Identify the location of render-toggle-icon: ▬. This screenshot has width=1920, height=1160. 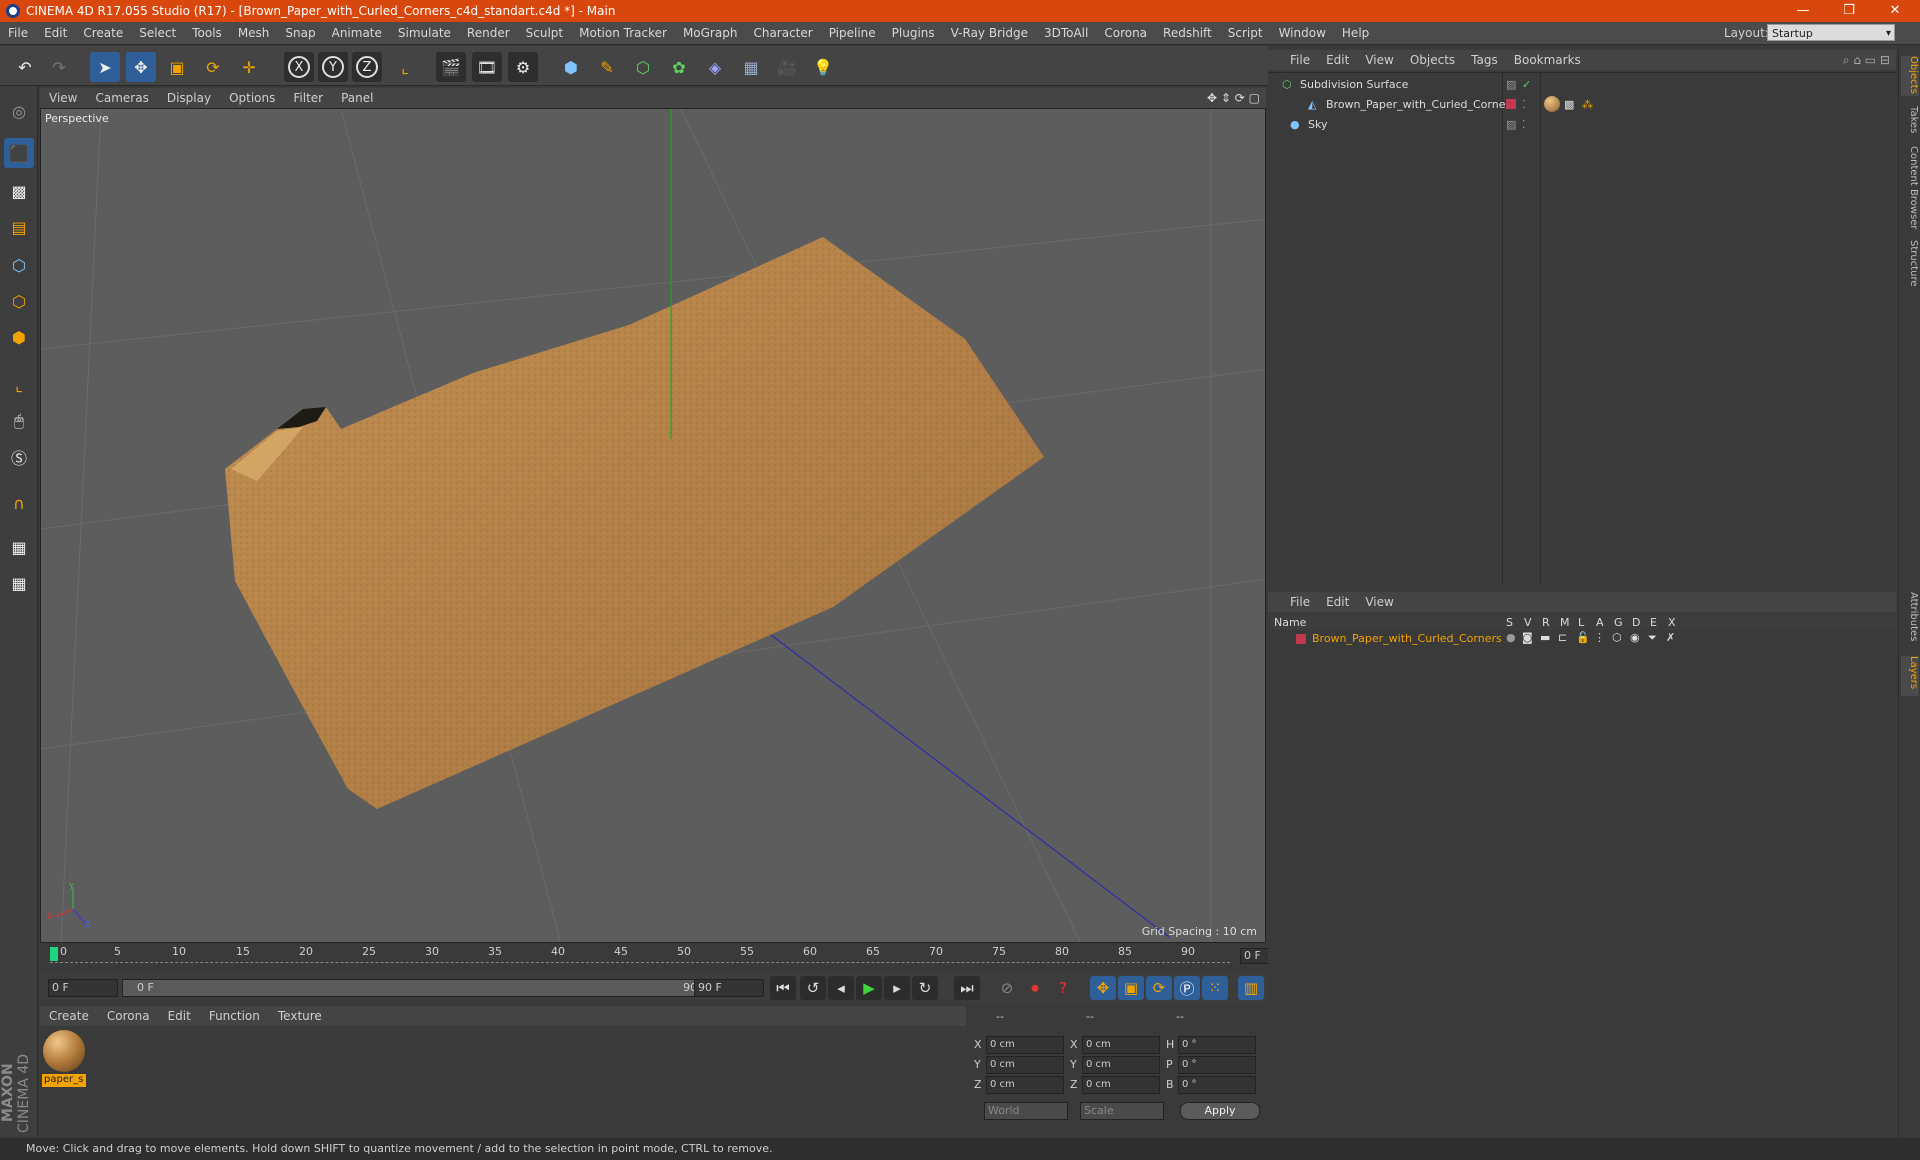
(1545, 637).